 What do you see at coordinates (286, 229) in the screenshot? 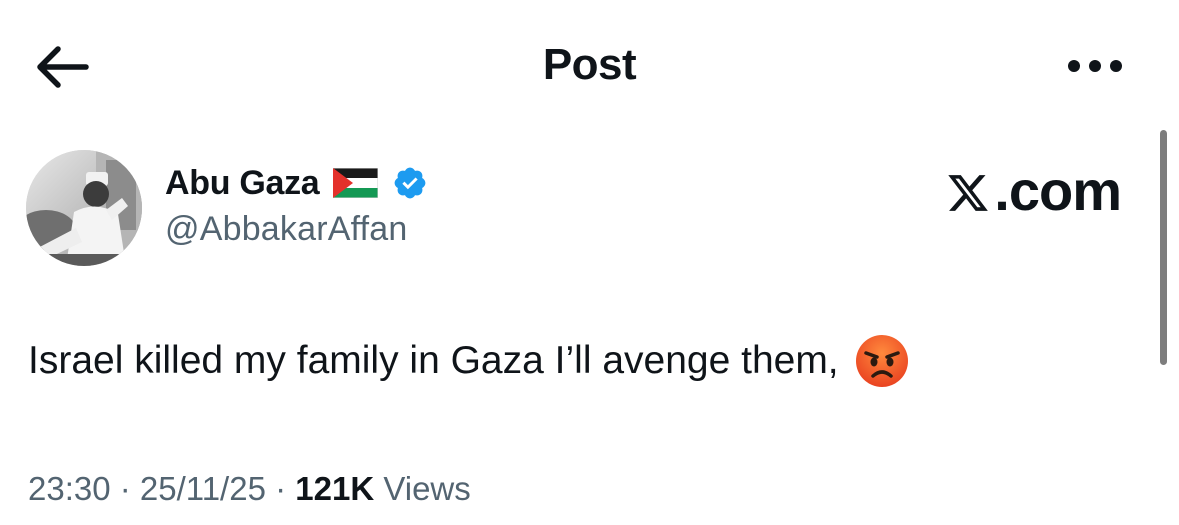
I see `author-handle: @AbbakarAffan` at bounding box center [286, 229].